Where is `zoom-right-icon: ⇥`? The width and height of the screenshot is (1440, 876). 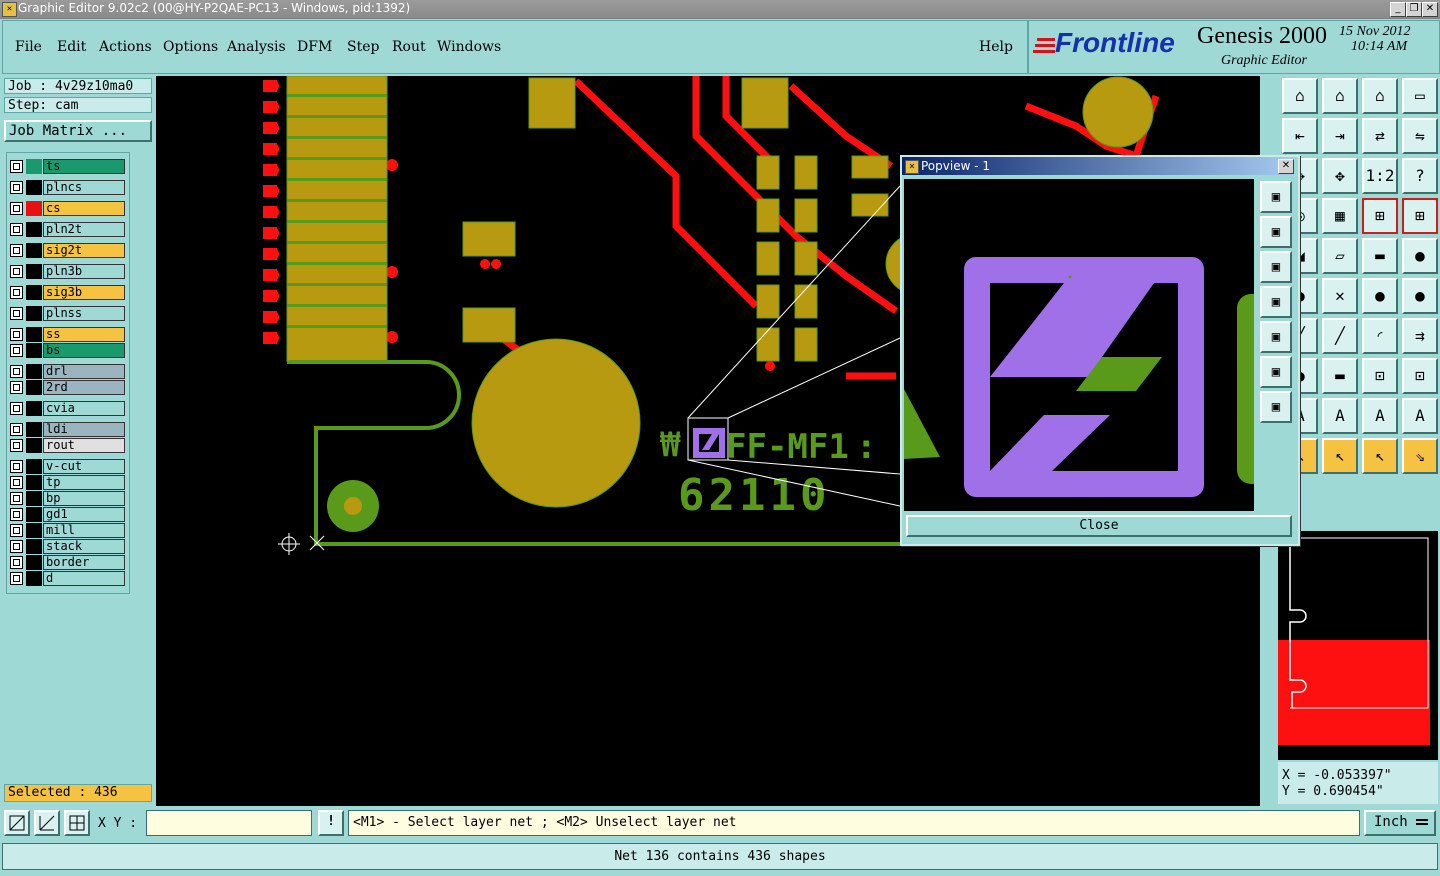 zoom-right-icon: ⇥ is located at coordinates (1340, 136).